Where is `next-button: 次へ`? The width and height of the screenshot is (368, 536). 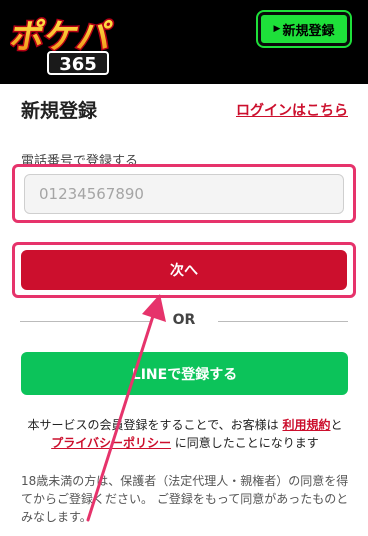
next-button: 次へ is located at coordinates (184, 270).